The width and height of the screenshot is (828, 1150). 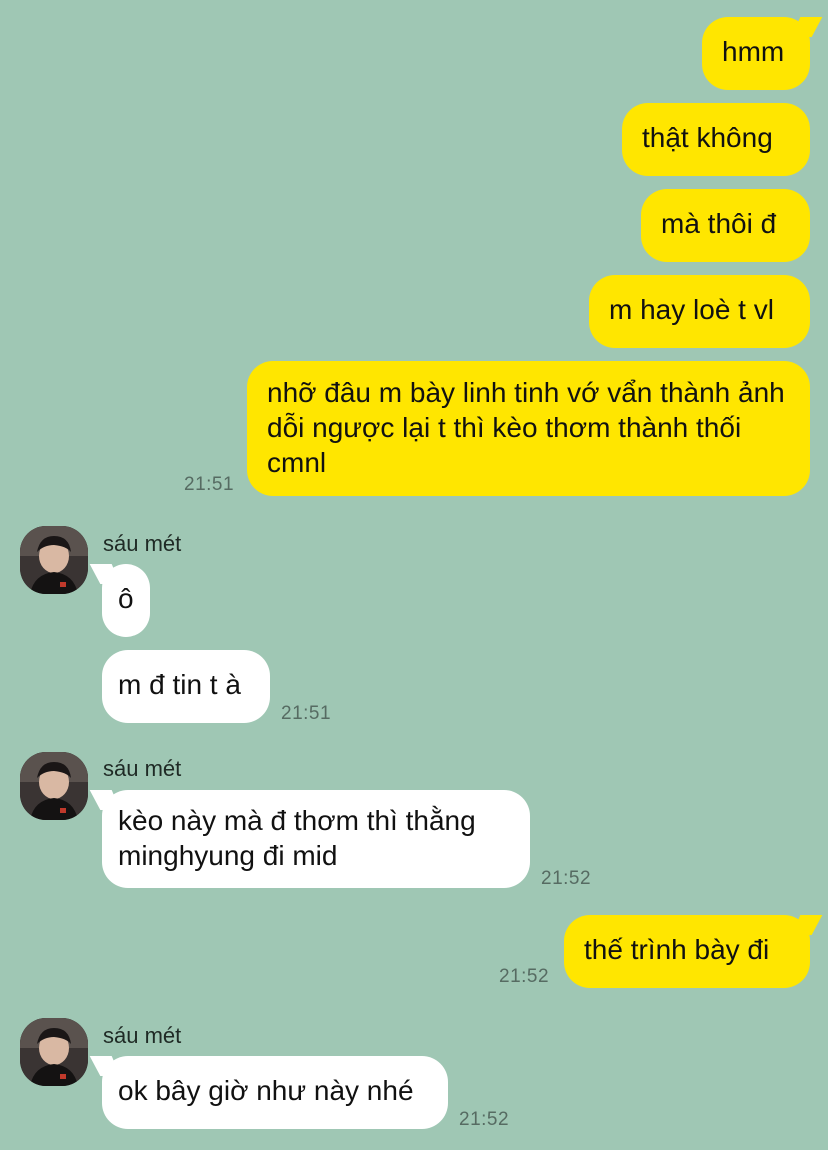 I want to click on outgoing-message: mà thôi đ, so click(x=725, y=225).